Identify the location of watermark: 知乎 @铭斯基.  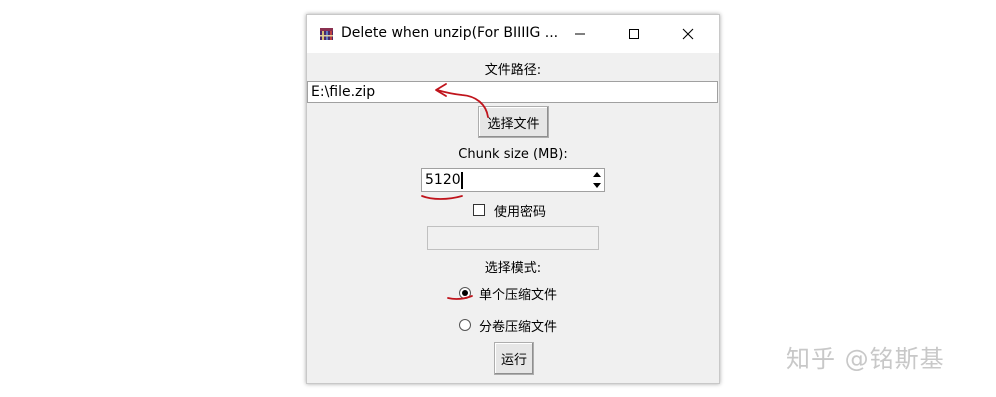
(865, 359).